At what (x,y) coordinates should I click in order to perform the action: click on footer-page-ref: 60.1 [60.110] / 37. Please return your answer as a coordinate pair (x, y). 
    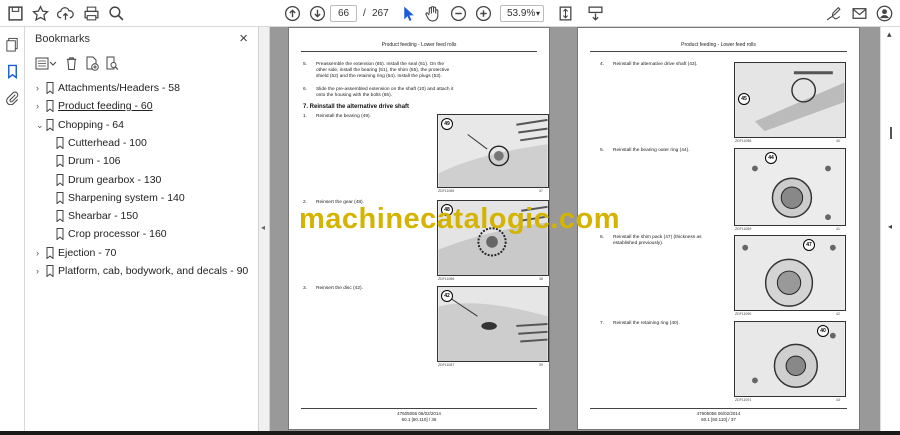
    Looking at the image, I should click on (718, 419).